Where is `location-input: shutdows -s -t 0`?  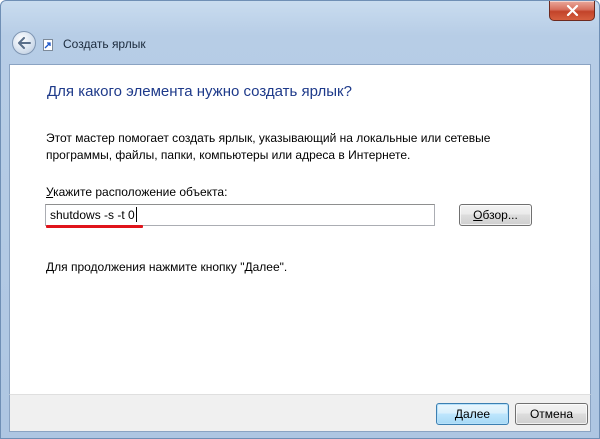
location-input: shutdows -s -t 0 is located at coordinates (240, 215).